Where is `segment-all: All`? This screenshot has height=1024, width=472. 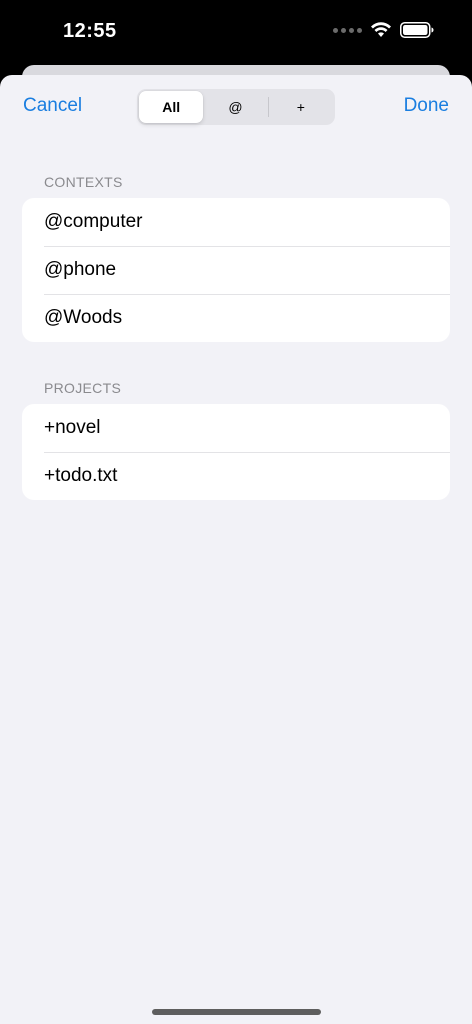 segment-all: All is located at coordinates (171, 107).